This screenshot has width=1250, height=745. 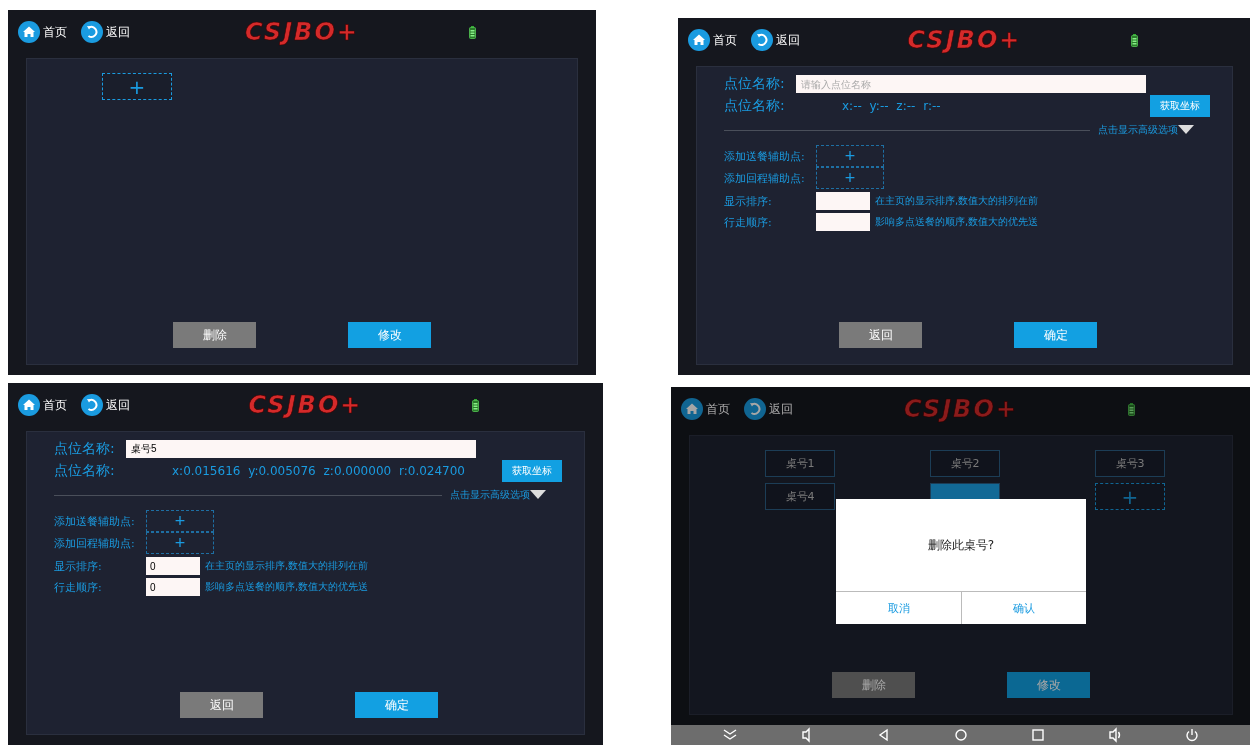 What do you see at coordinates (301, 449) in the screenshot?
I see `name-field: 桌号5` at bounding box center [301, 449].